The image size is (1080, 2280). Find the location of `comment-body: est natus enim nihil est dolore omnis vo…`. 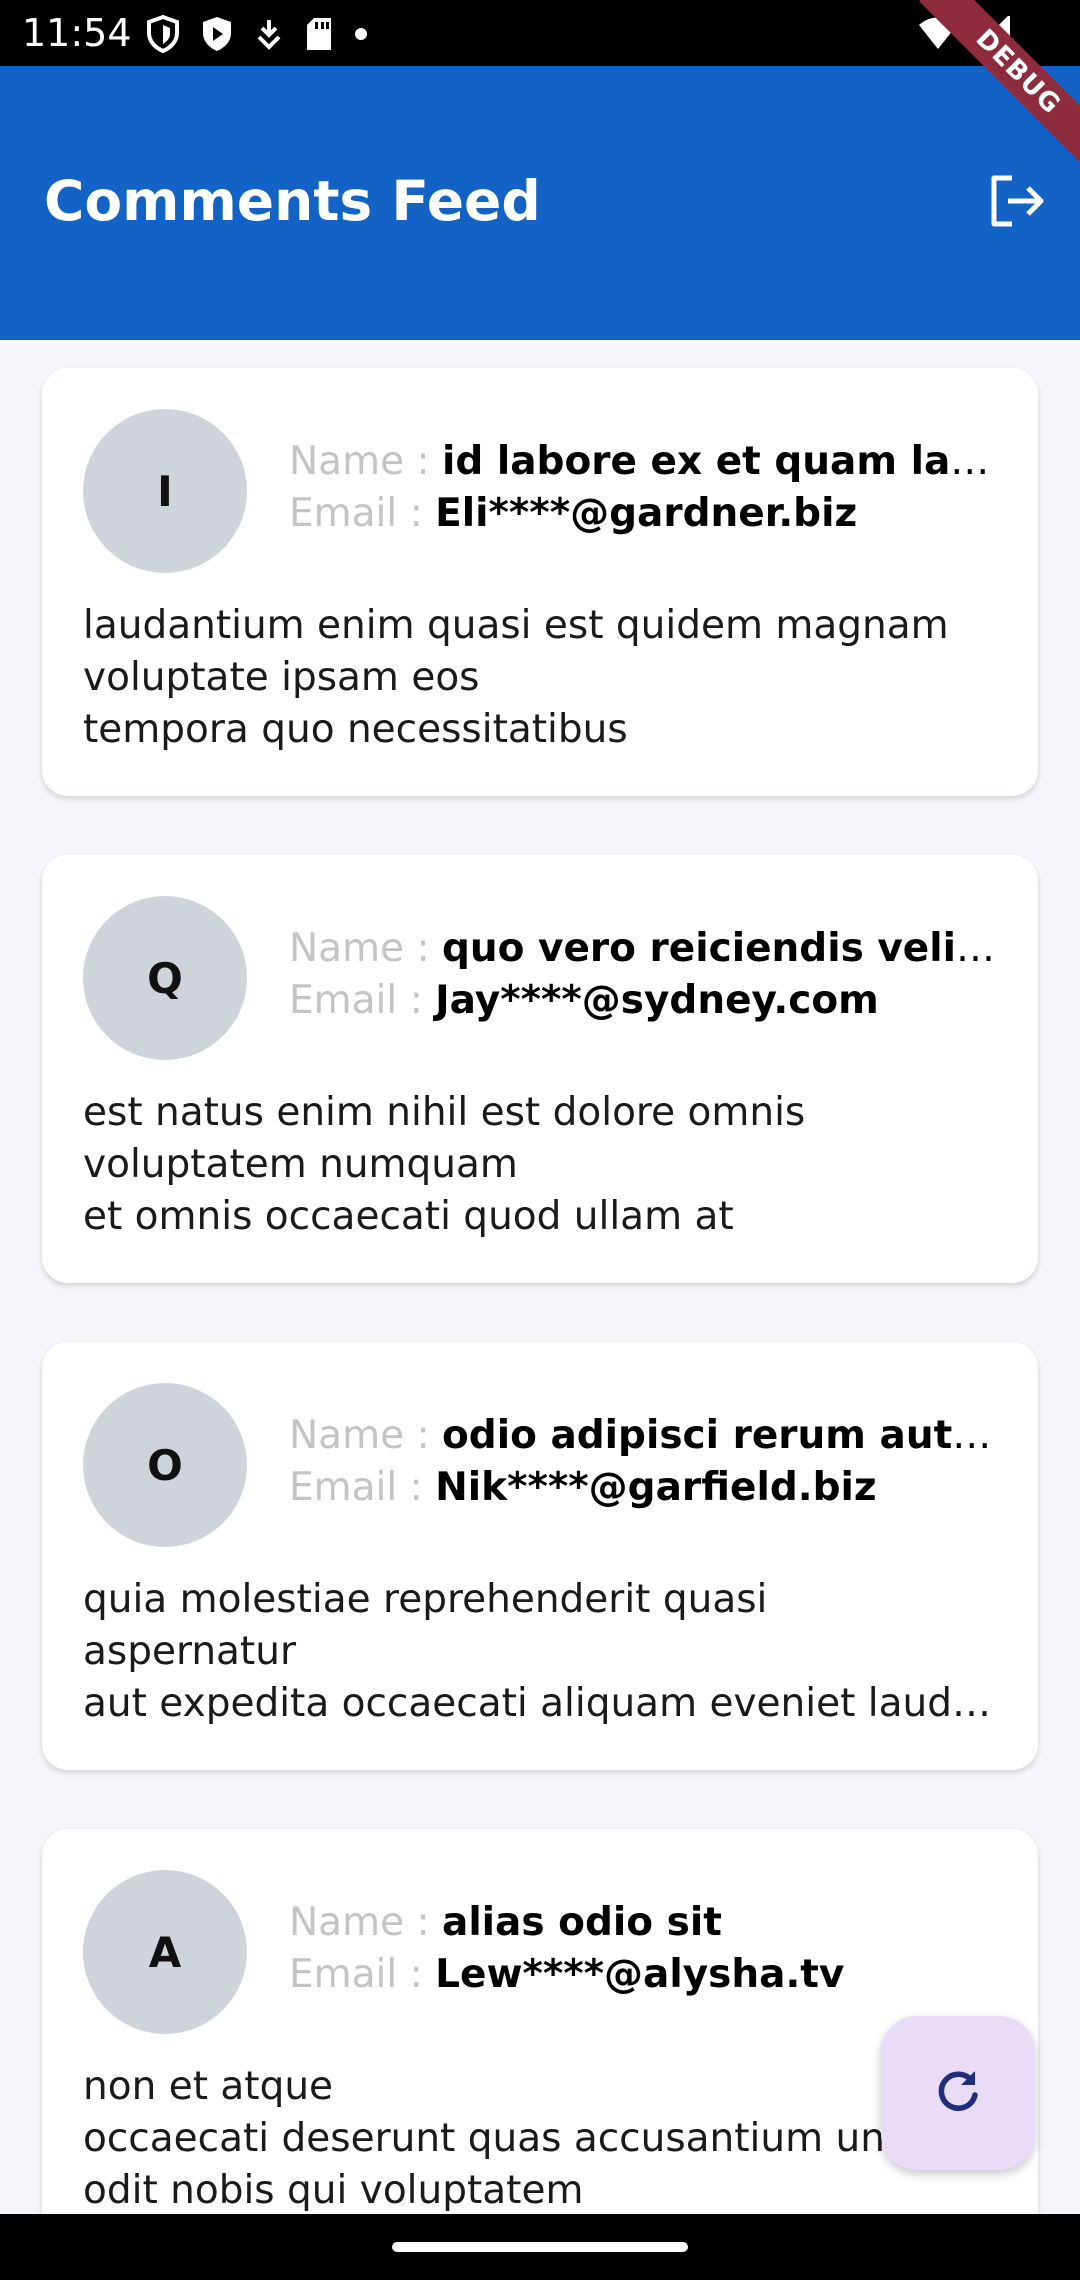

comment-body: est natus enim nihil est dolore omnis vo… is located at coordinates (543, 1165).